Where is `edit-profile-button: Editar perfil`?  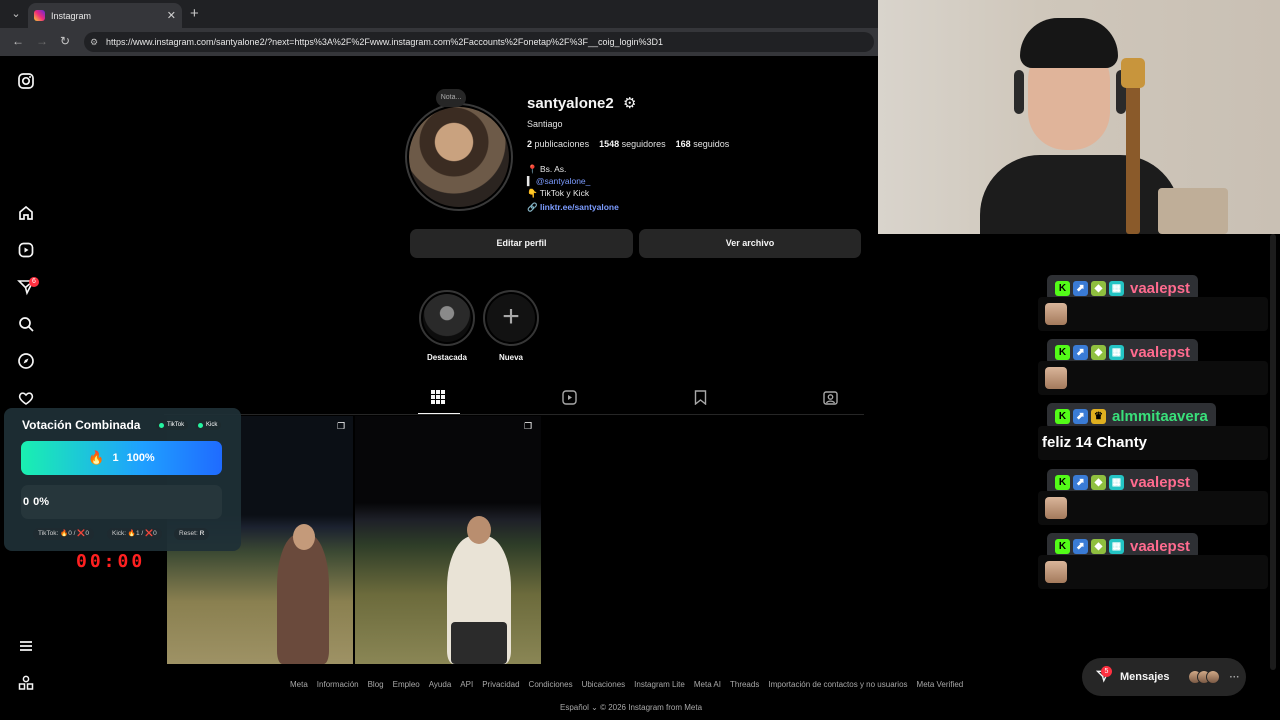 edit-profile-button: Editar perfil is located at coordinates (521, 243).